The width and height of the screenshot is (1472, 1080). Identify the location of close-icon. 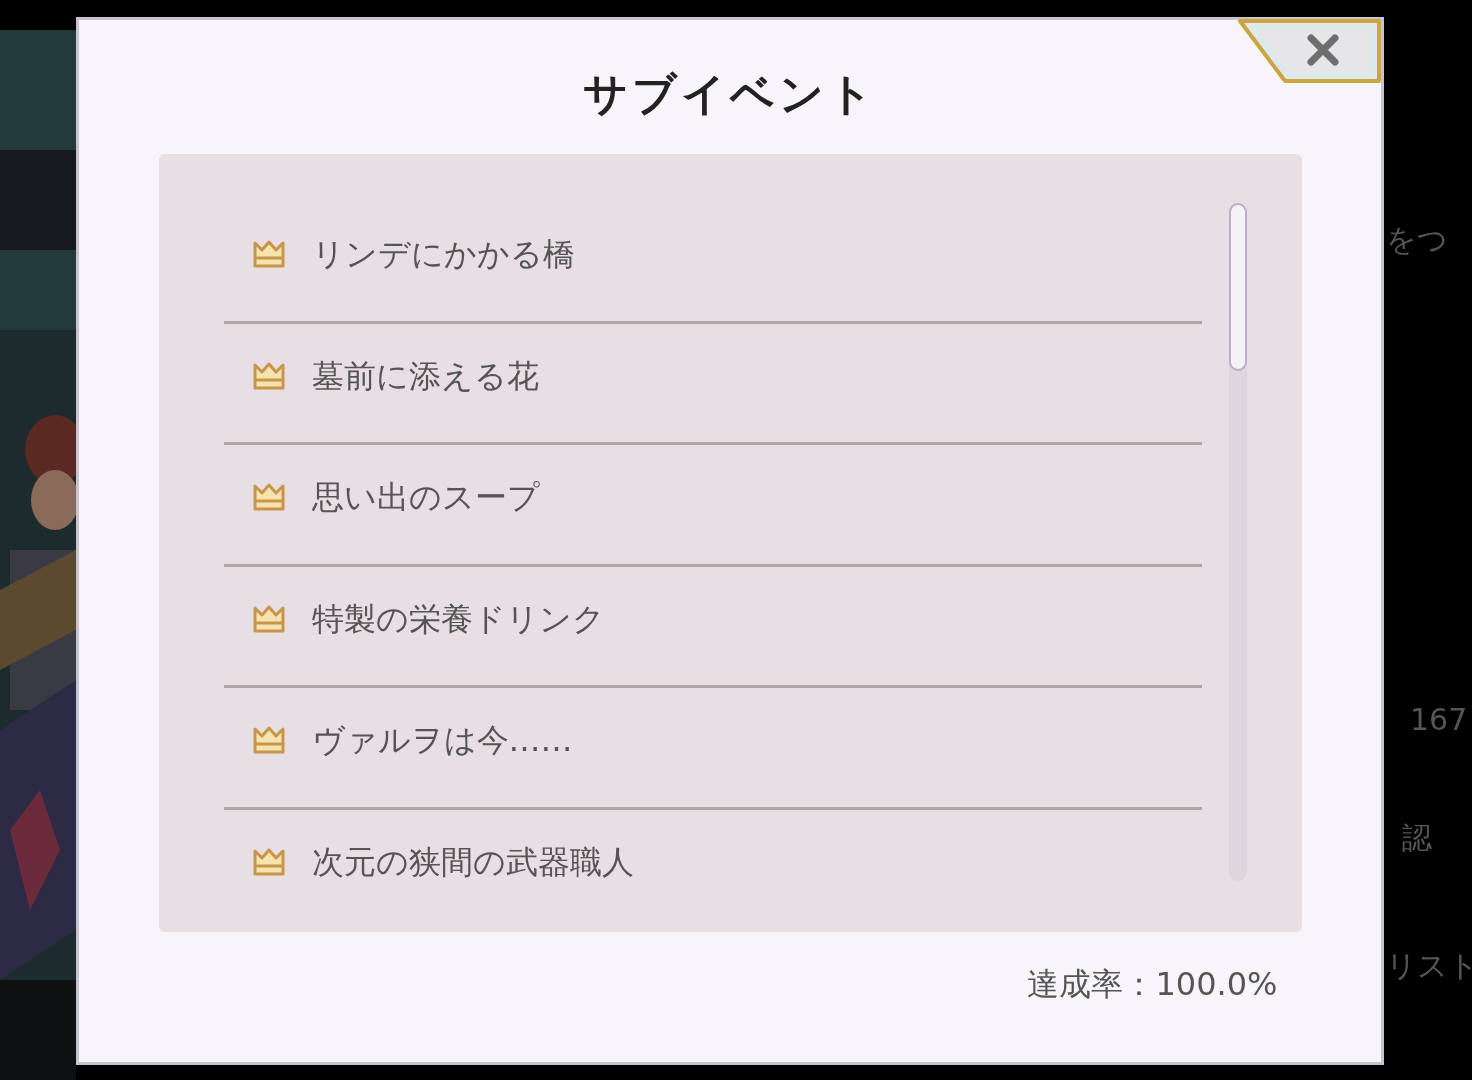
(1323, 50).